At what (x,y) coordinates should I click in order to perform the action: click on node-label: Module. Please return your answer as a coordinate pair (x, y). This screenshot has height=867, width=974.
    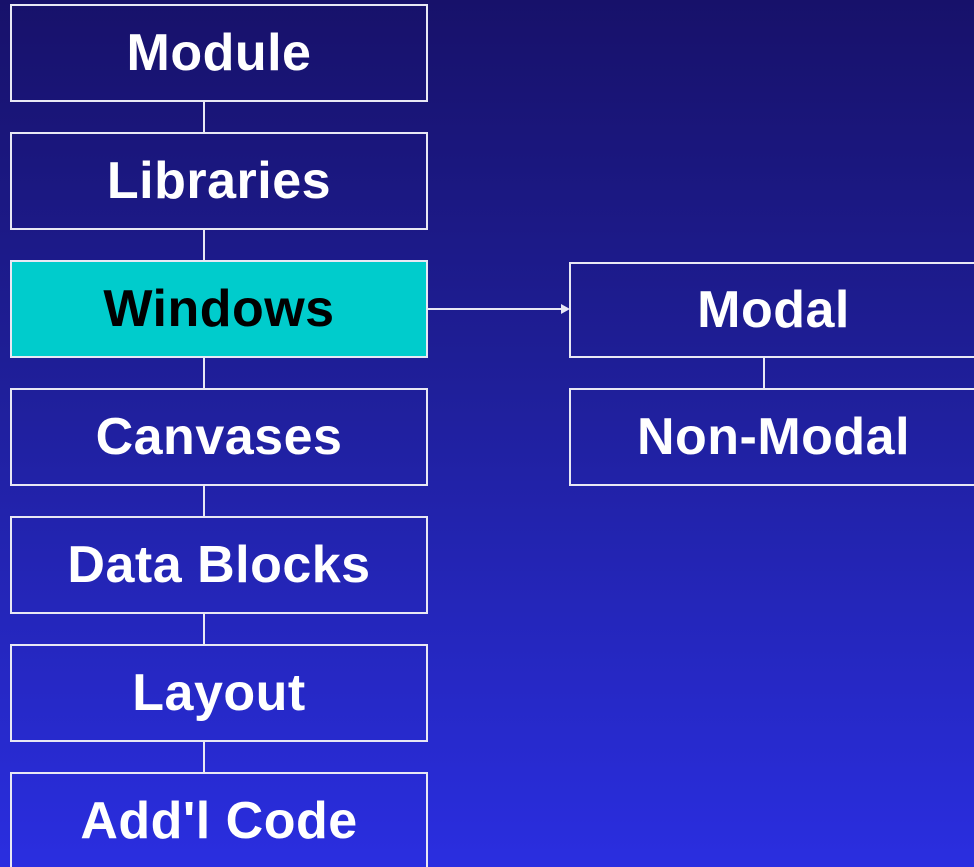
    Looking at the image, I should click on (219, 53).